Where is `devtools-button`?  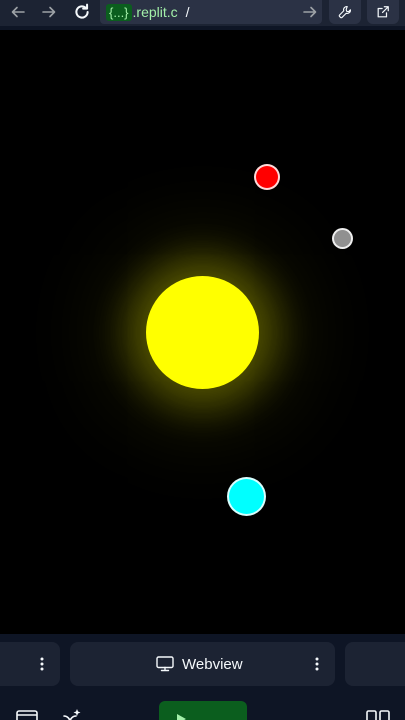
devtools-button is located at coordinates (345, 12).